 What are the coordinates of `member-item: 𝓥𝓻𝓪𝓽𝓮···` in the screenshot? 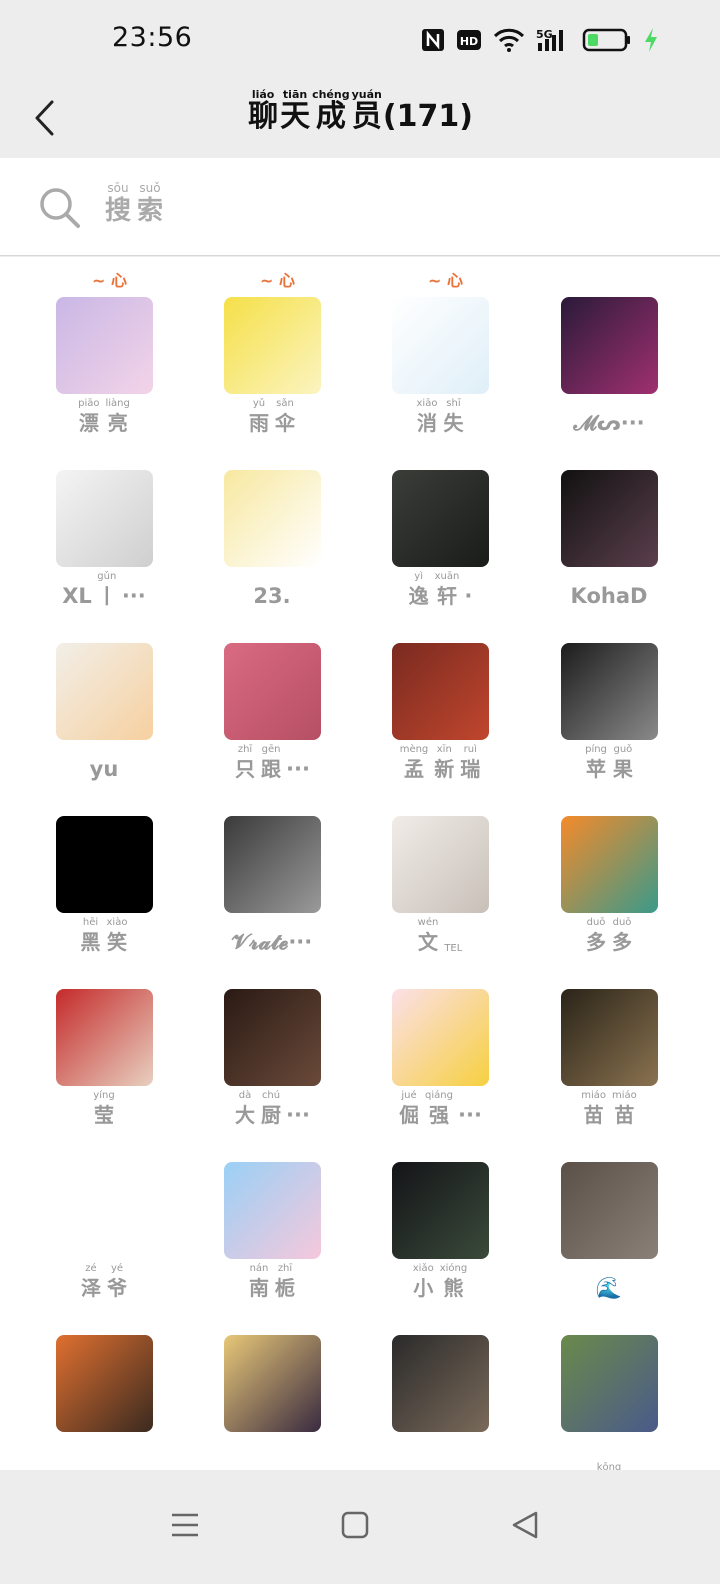 It's located at (272, 885).